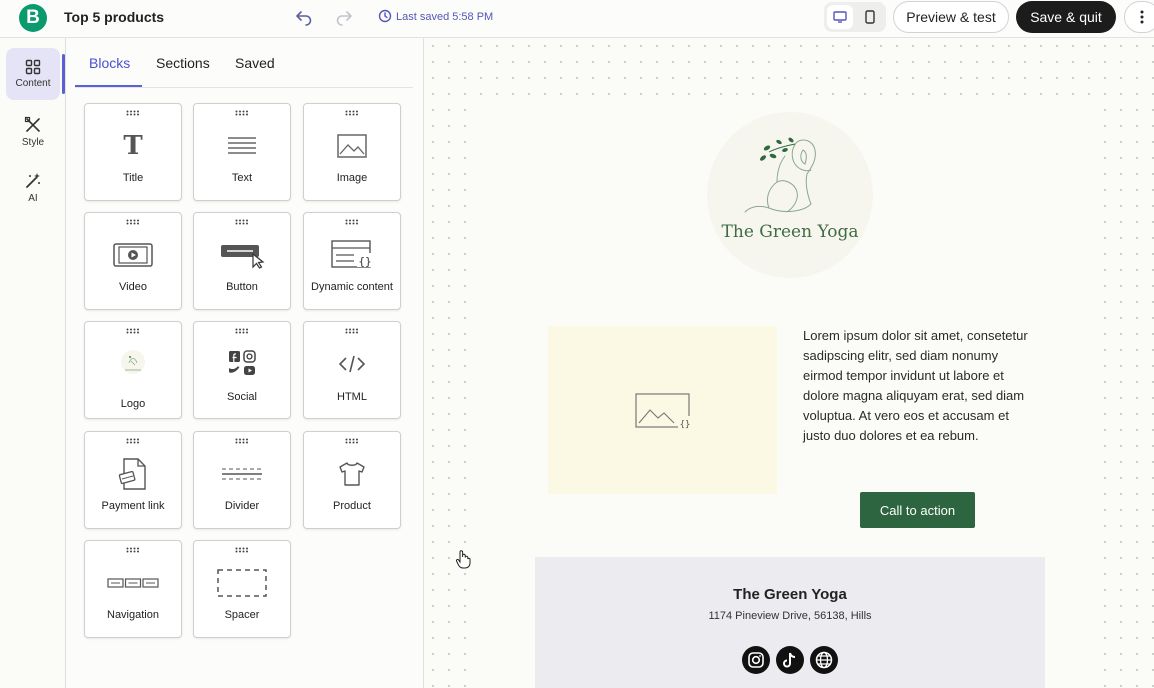  I want to click on navigation-icon, so click(133, 583).